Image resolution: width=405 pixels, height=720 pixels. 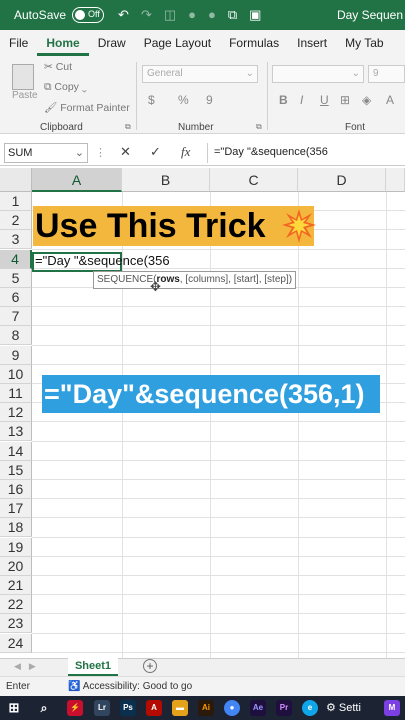 I want to click on row-header: 6, so click(x=16, y=297).